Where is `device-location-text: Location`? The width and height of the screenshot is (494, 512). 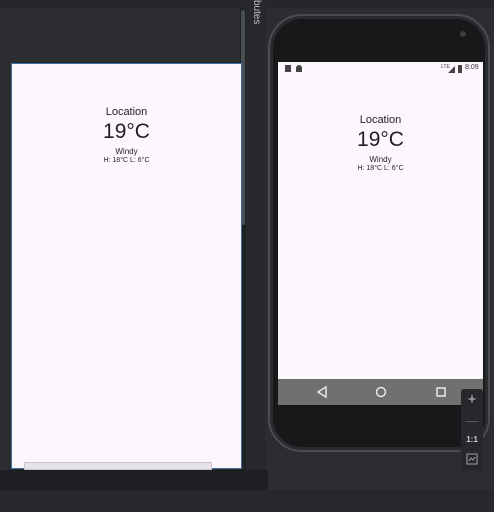 device-location-text: Location is located at coordinates (380, 120).